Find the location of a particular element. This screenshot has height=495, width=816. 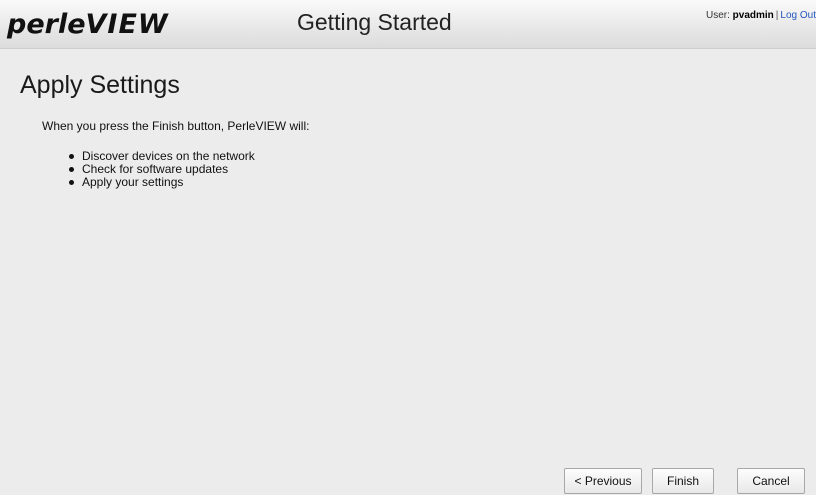

cancel-button: Cancel is located at coordinates (771, 481).